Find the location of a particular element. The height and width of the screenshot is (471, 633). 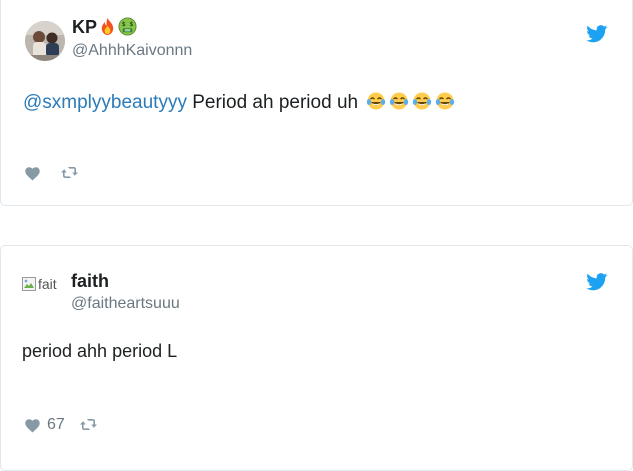

like-count: 67 is located at coordinates (56, 424).